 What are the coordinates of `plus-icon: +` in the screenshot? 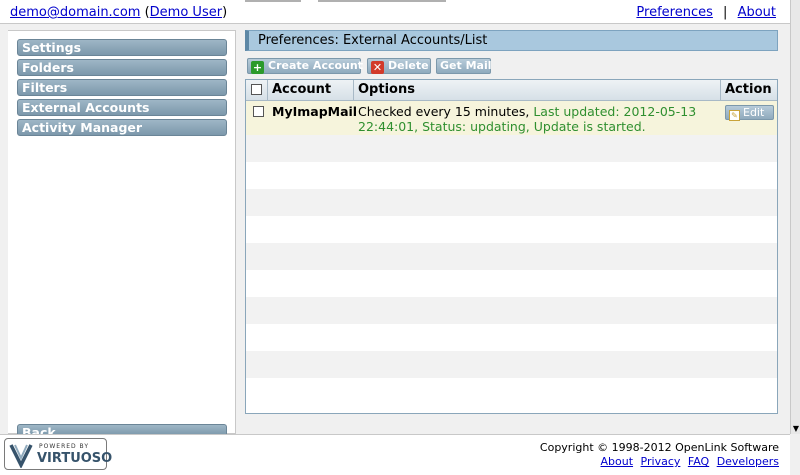 It's located at (257, 67).